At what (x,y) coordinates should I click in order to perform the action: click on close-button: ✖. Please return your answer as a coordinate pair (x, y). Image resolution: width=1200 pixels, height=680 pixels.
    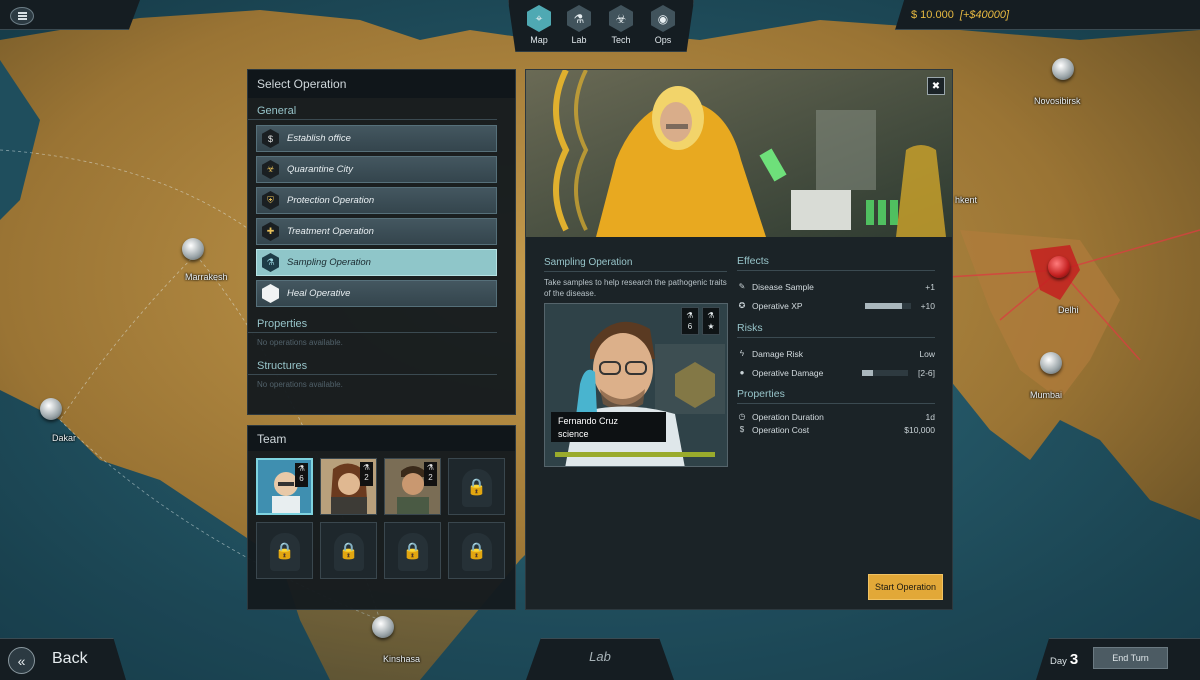
    Looking at the image, I should click on (936, 86).